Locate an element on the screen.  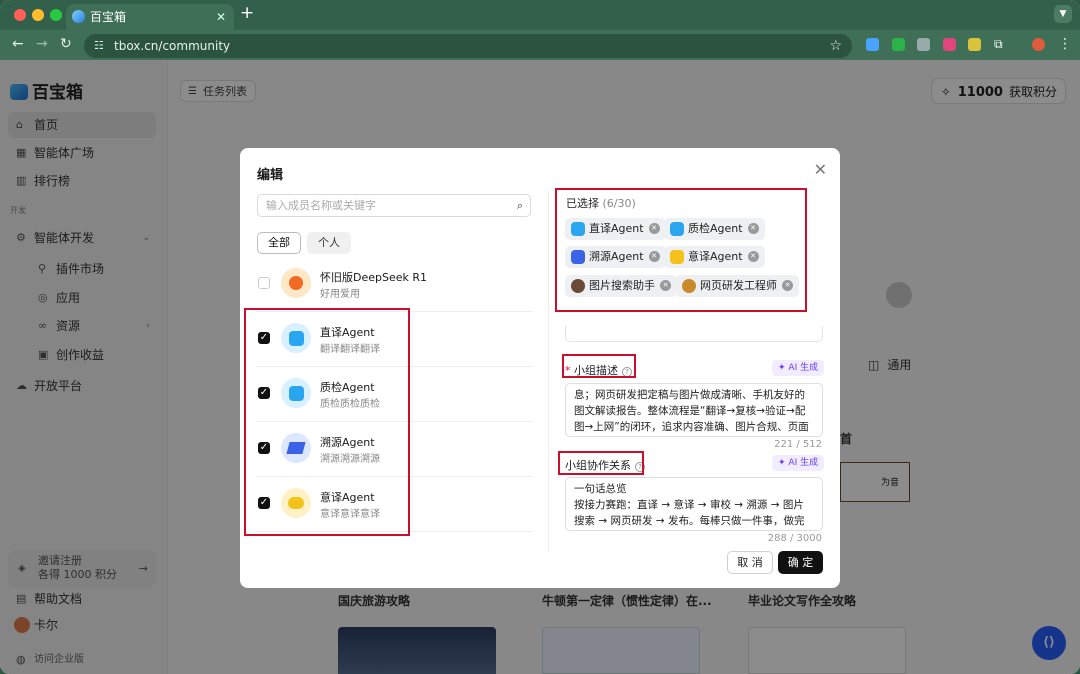
trace-agent-avatar-icon is located at coordinates (296, 448).